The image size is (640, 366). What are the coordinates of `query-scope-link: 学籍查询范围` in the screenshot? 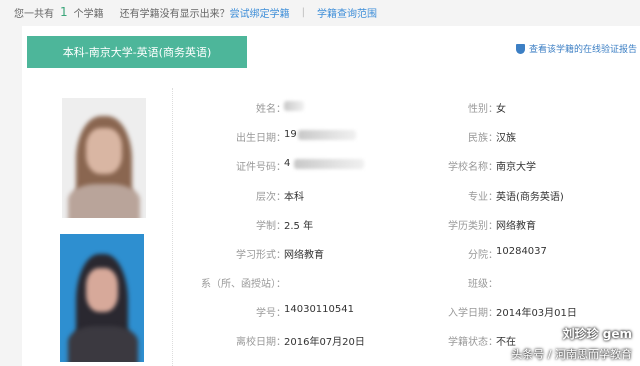 It's located at (347, 12).